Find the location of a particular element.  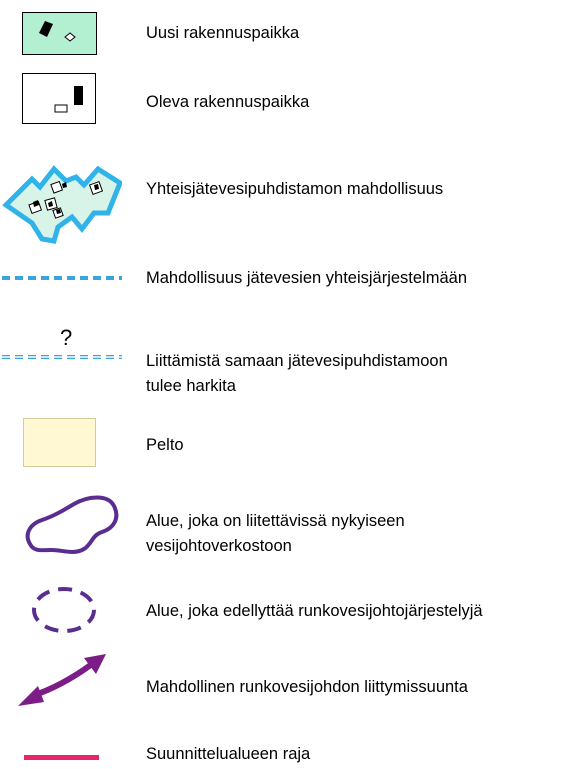

trunk-required-area-outline is located at coordinates (64, 610).